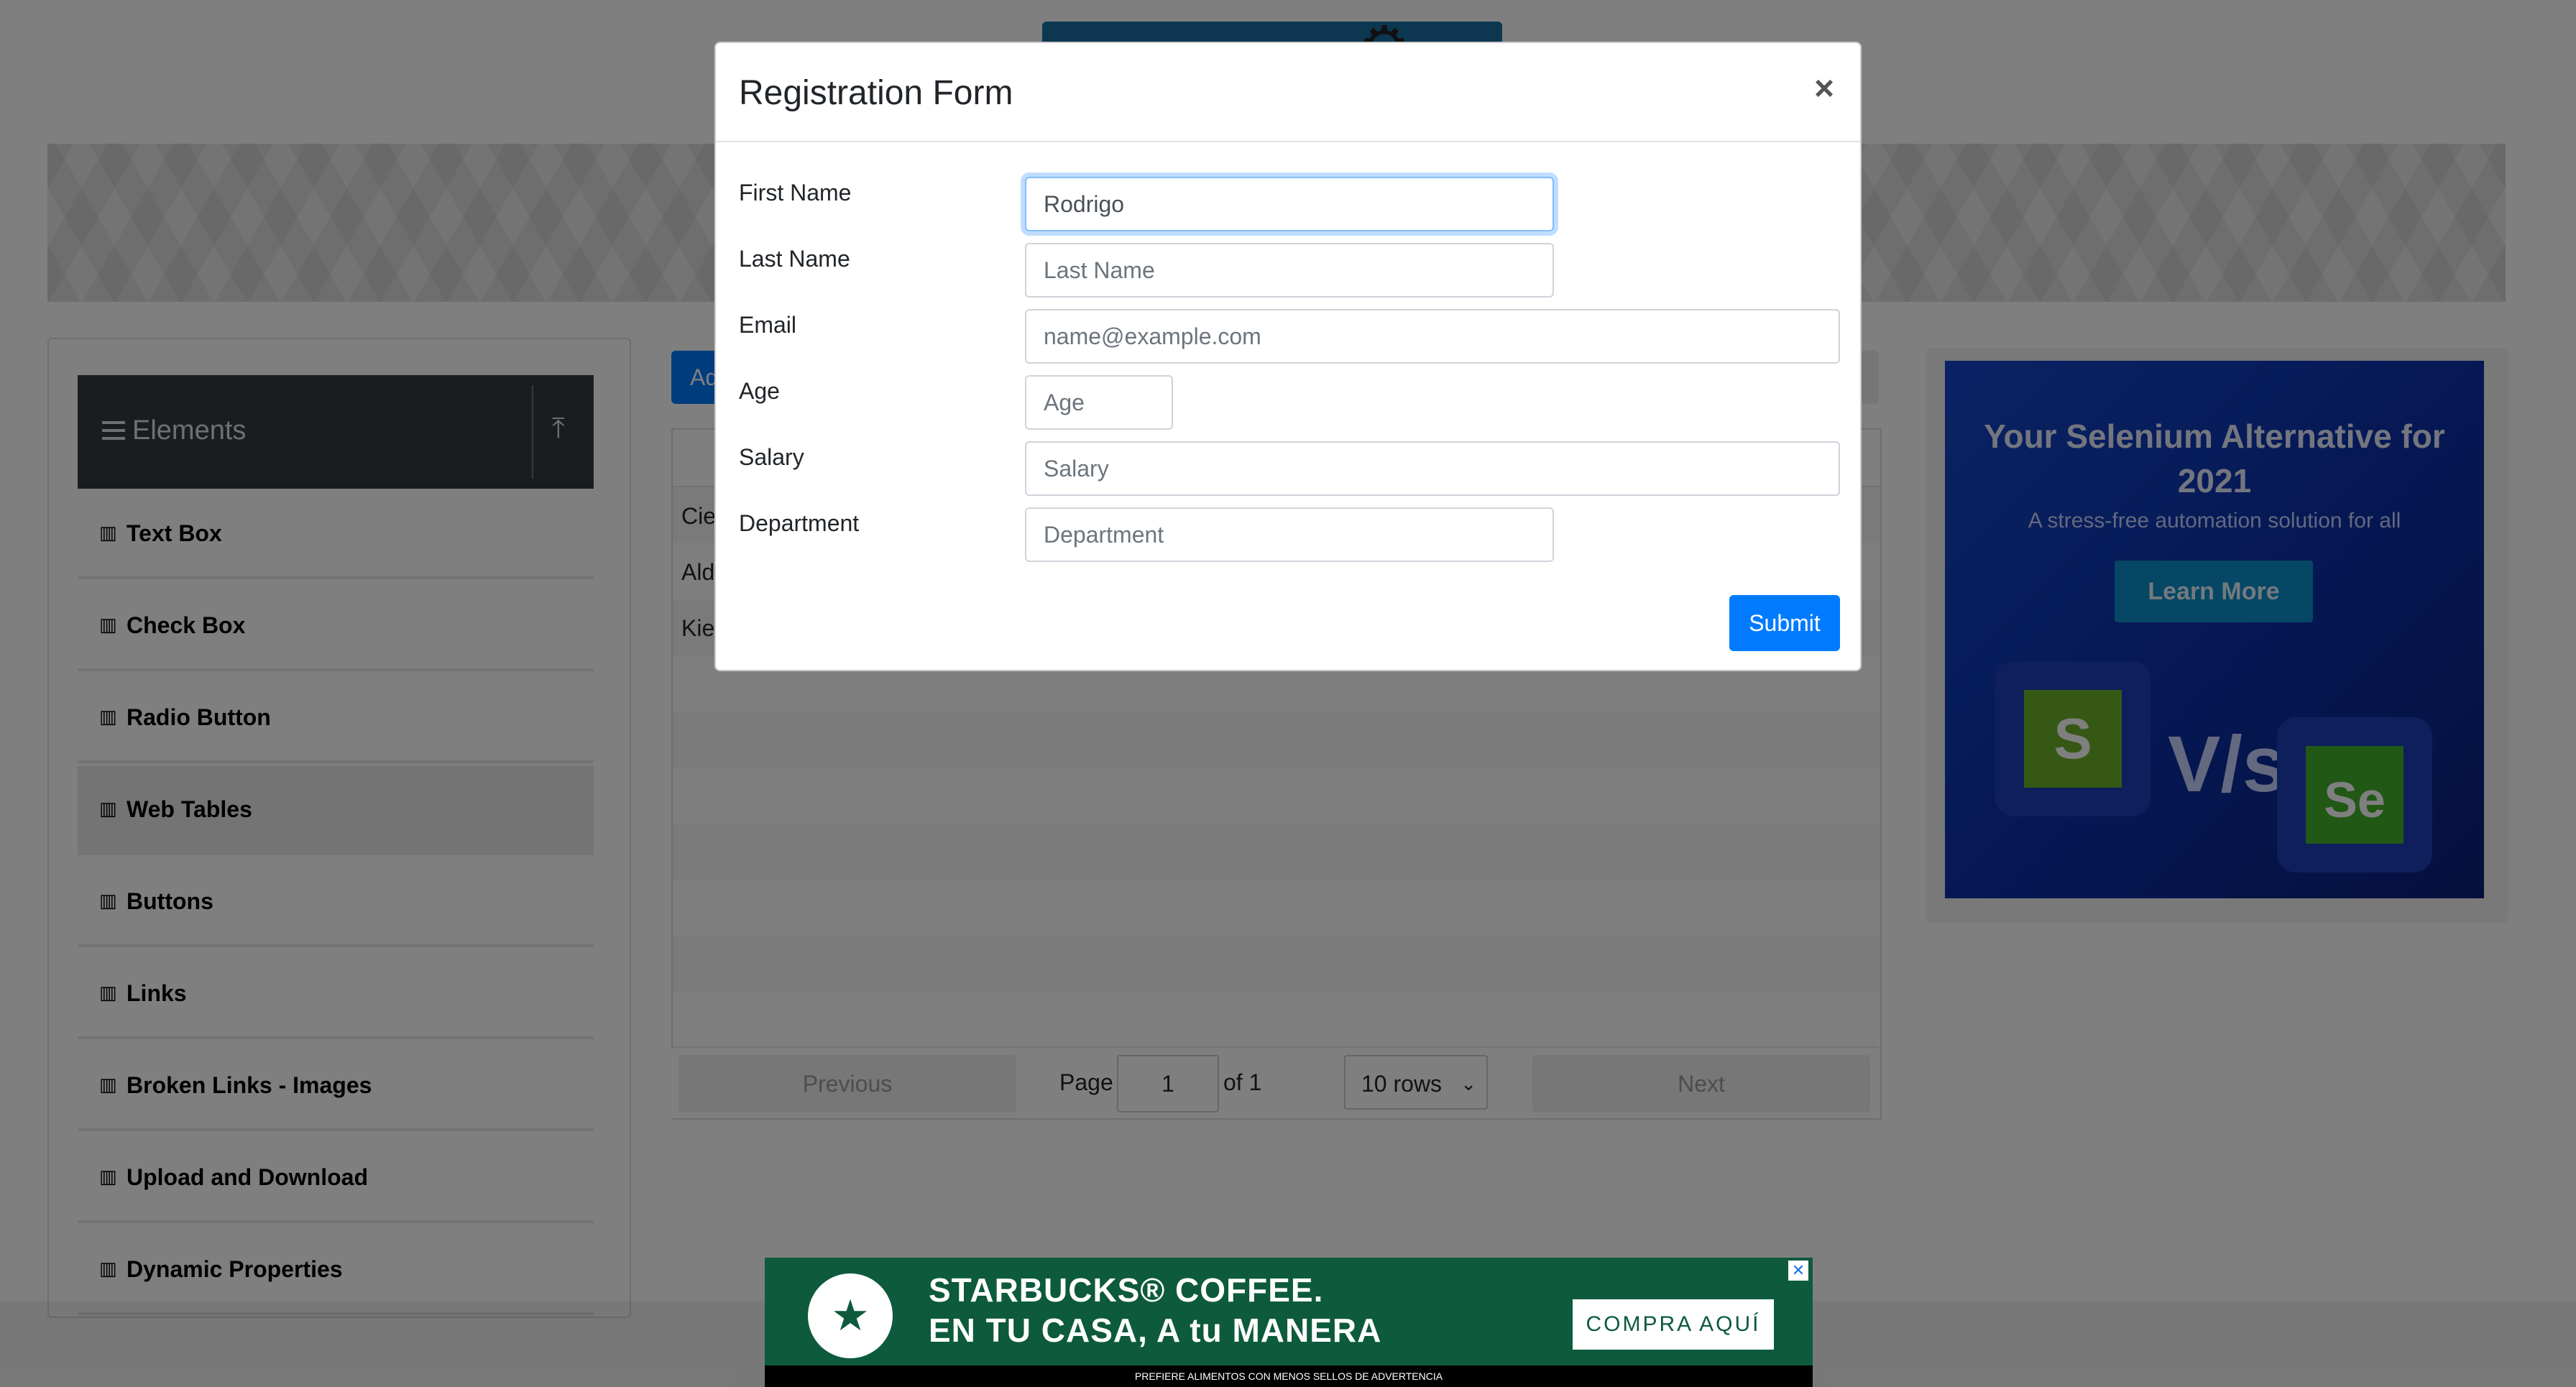 Image resolution: width=2576 pixels, height=1387 pixels. What do you see at coordinates (850, 1316) in the screenshot?
I see `starbucks-logo-icon: ★` at bounding box center [850, 1316].